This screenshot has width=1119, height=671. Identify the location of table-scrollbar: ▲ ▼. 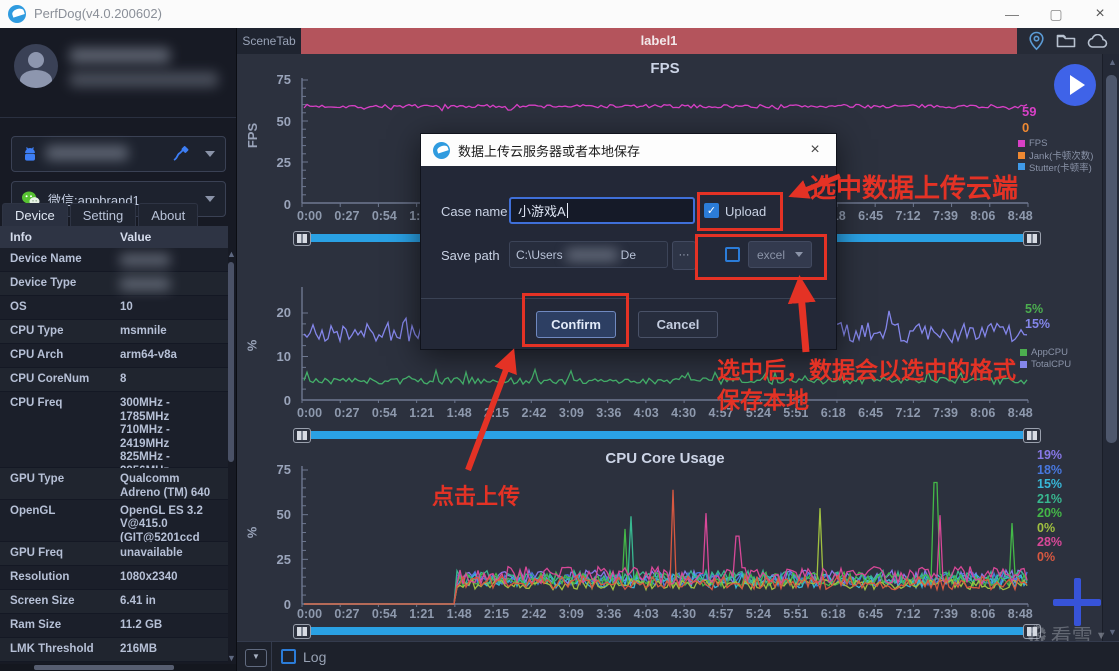
(231, 456).